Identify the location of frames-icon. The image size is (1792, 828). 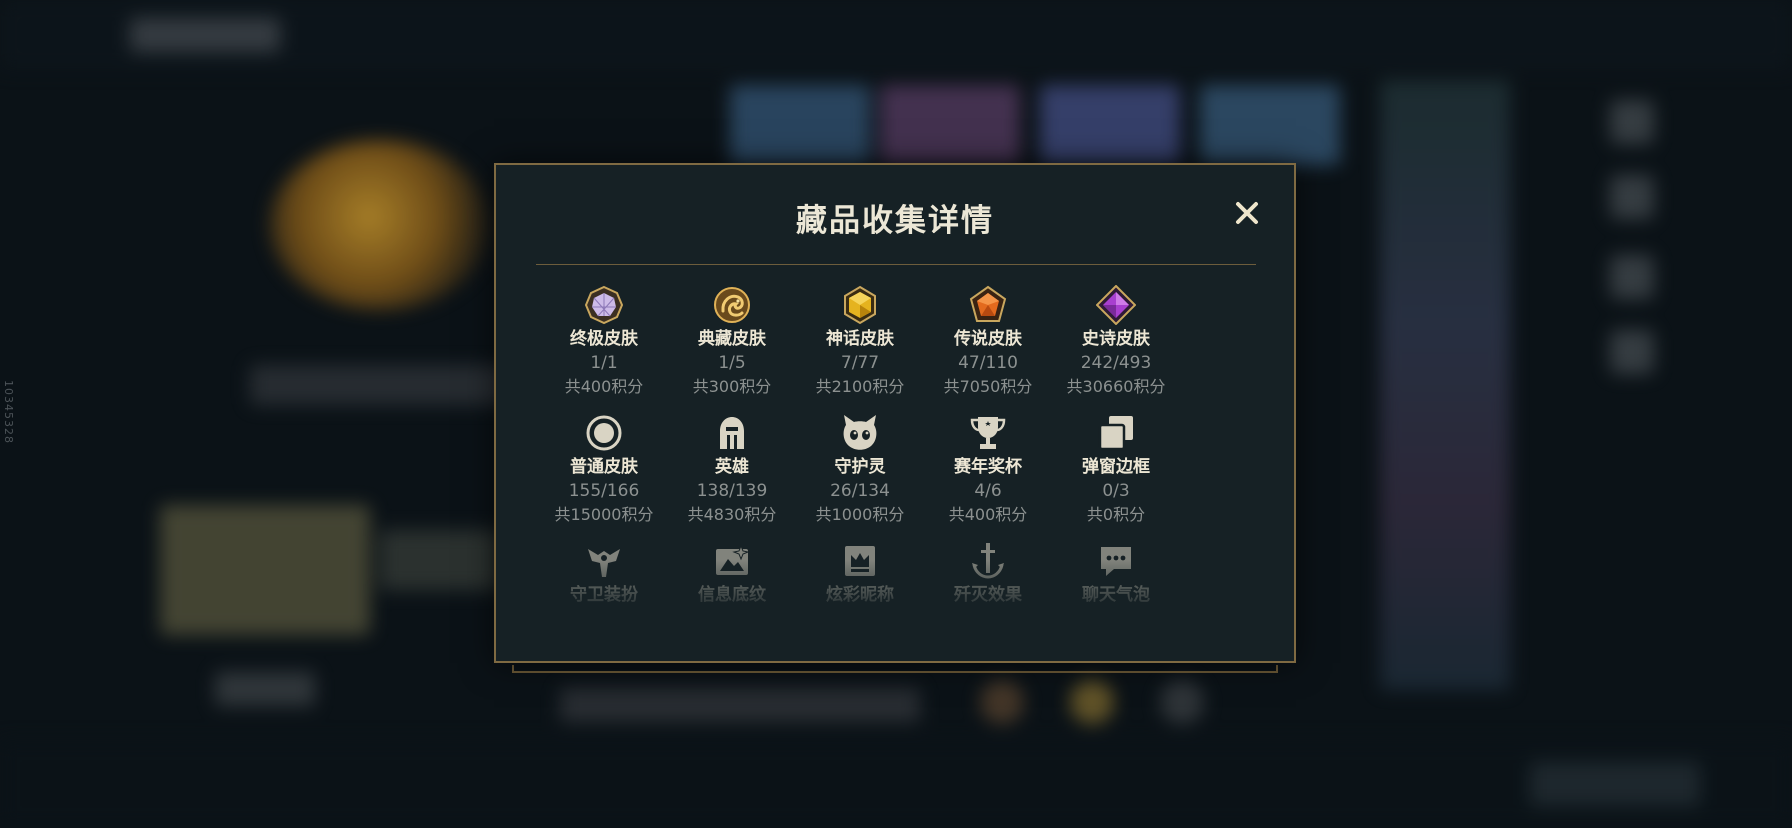
(1115, 433).